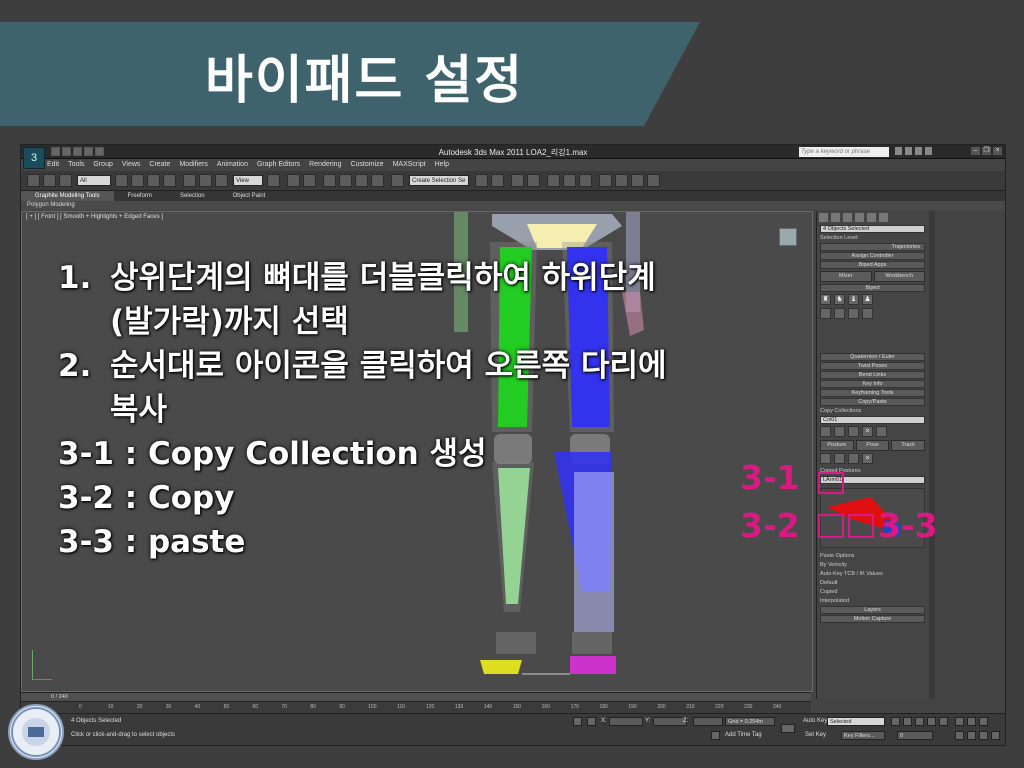 This screenshot has width=1024, height=768. I want to click on selection-filter-dropdown: All, so click(94, 180).